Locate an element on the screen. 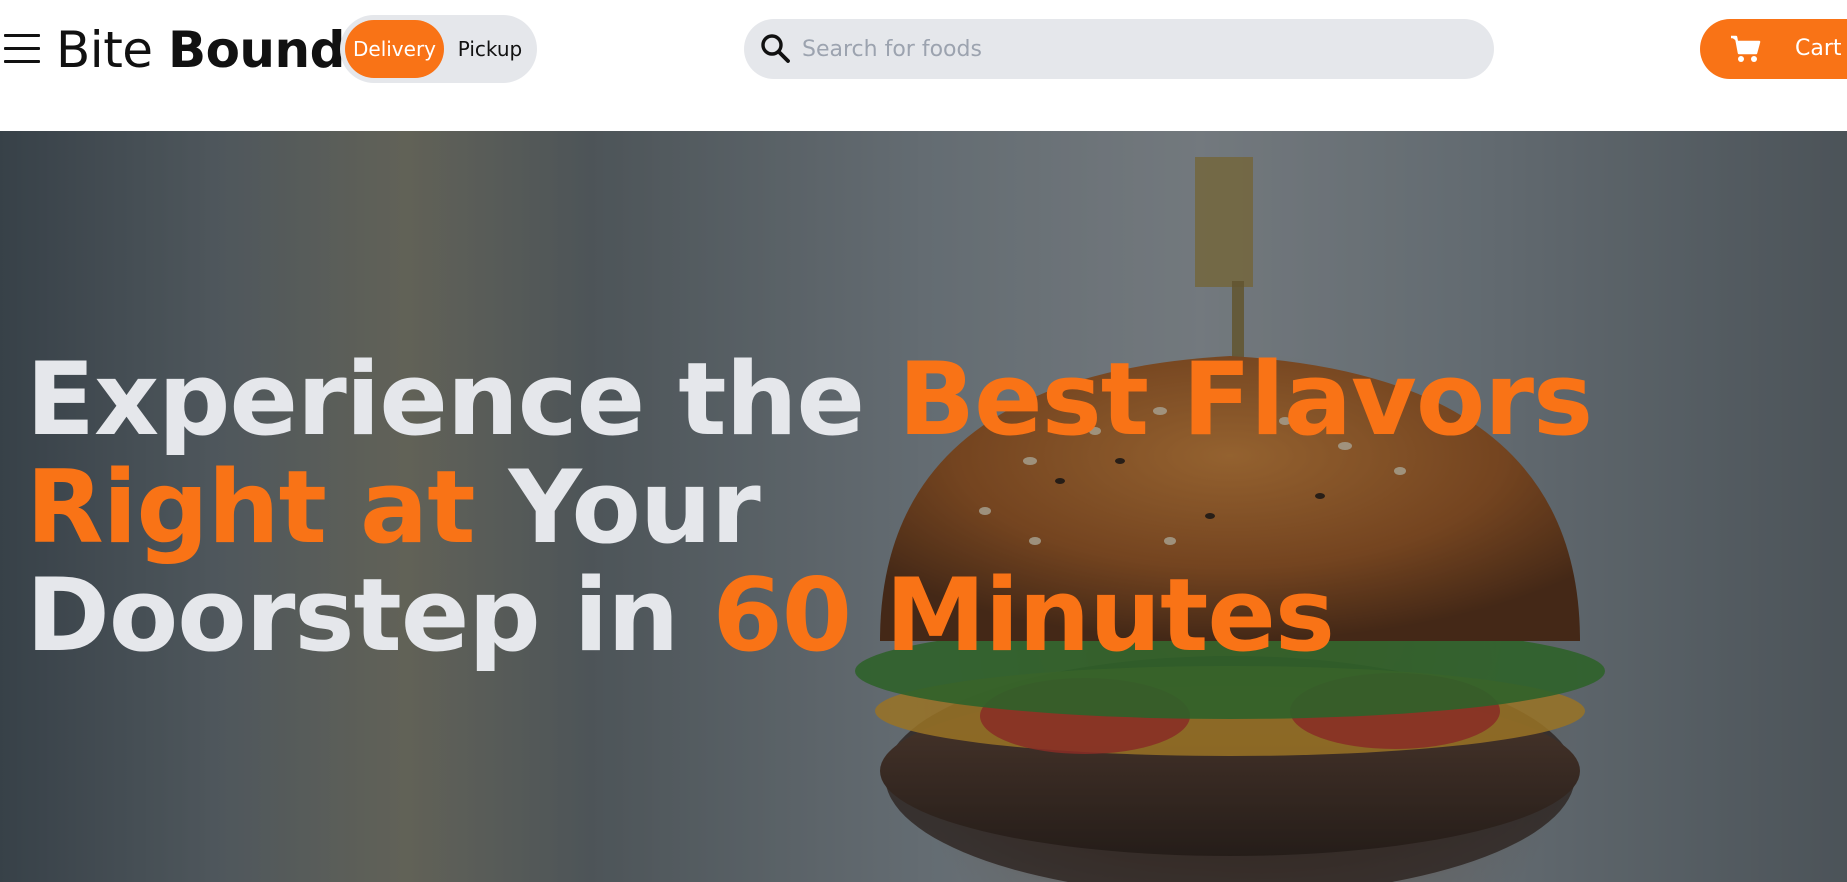 This screenshot has width=1847, height=882. hamburger-menu-icon is located at coordinates (22, 49).